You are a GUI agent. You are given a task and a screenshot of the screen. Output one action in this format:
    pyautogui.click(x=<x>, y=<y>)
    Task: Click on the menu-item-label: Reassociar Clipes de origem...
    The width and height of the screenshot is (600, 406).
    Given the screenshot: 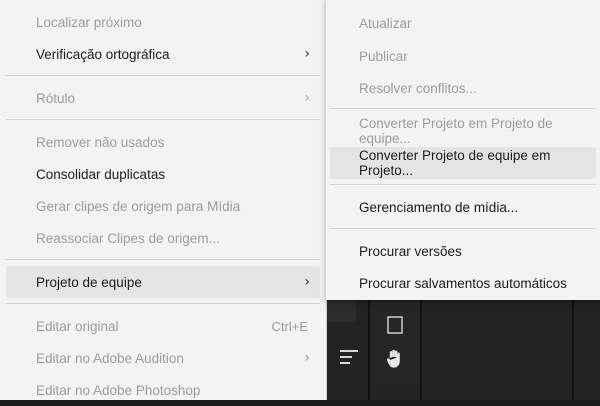 What is the action you would take?
    pyautogui.click(x=128, y=238)
    